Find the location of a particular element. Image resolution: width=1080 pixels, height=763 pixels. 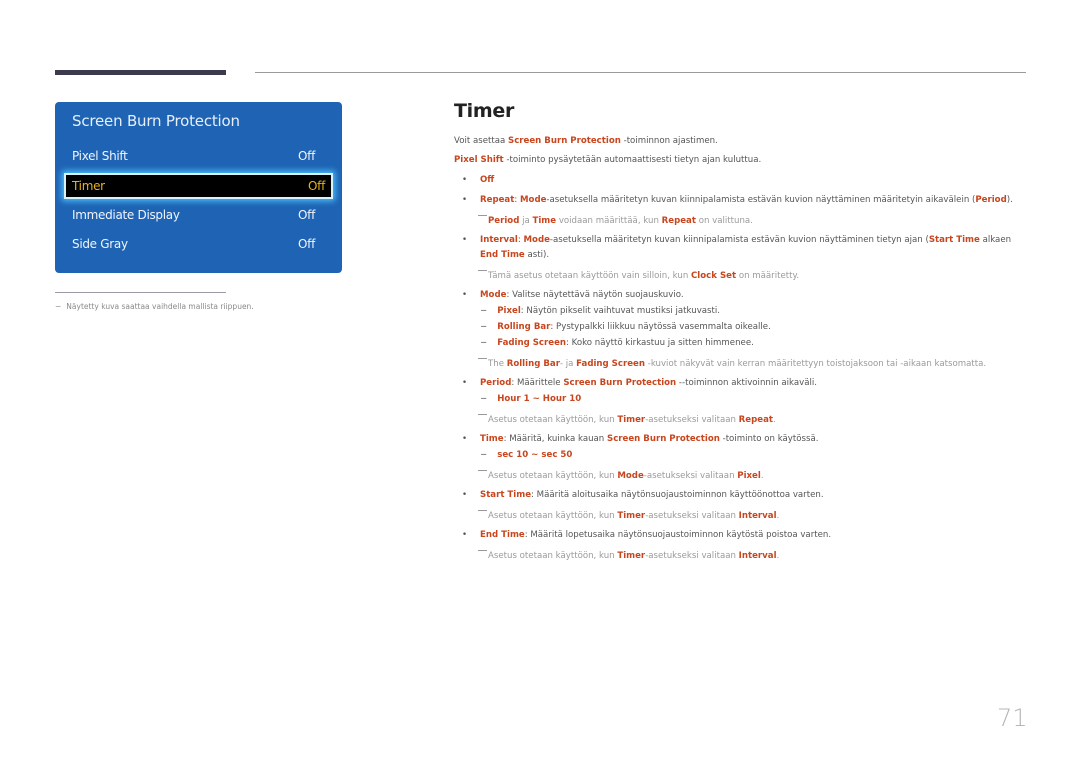

osd-item-label: Side Gray is located at coordinates (100, 244).